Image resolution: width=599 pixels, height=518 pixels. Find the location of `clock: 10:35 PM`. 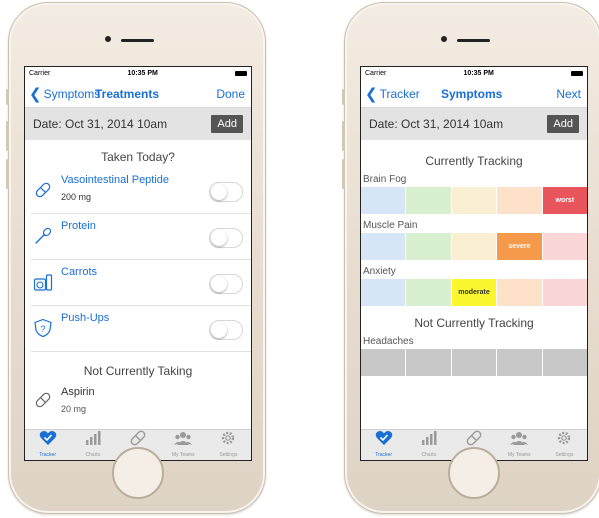

clock: 10:35 PM is located at coordinates (142, 73).